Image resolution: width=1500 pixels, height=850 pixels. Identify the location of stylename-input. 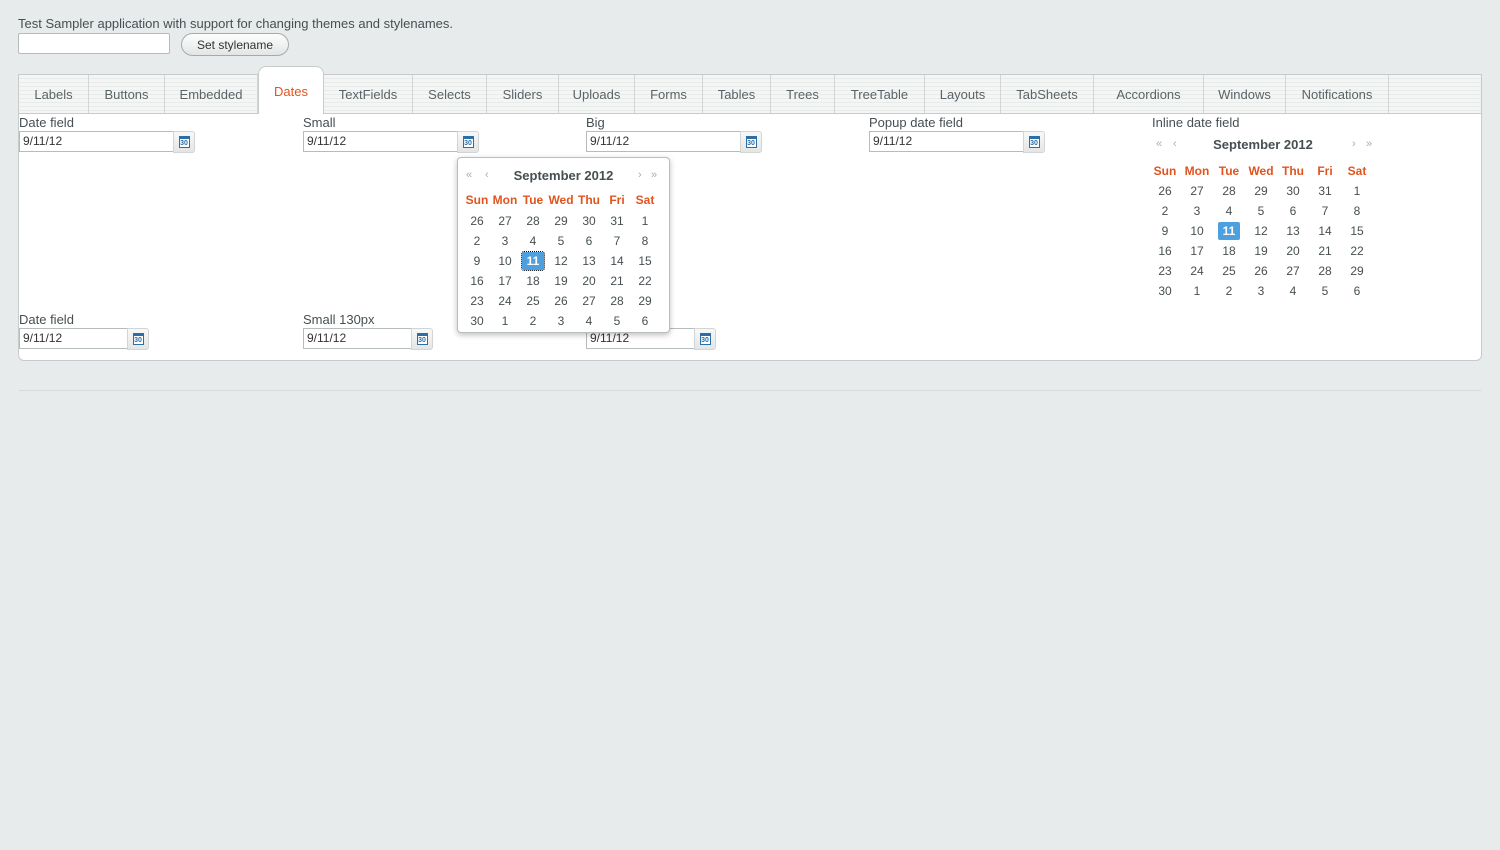
(94, 43).